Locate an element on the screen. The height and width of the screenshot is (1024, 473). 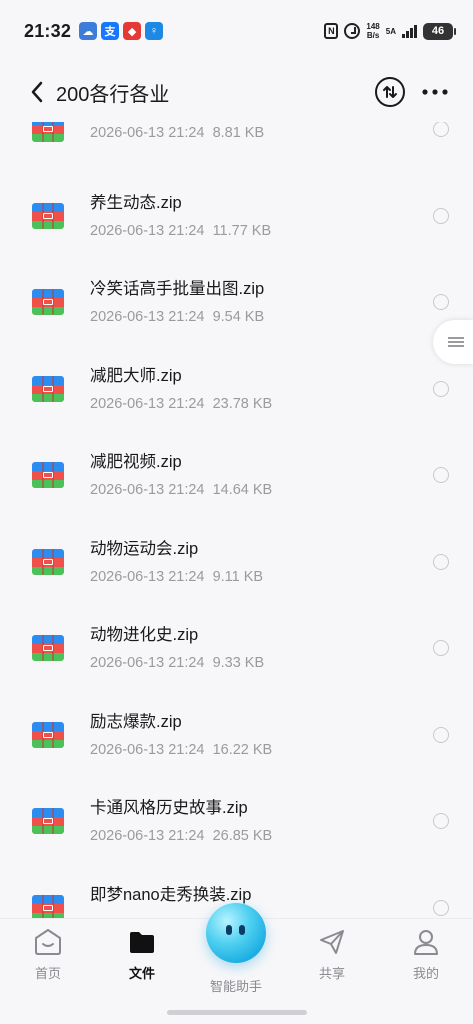
nav-share: 共享 is located at coordinates (332, 962).